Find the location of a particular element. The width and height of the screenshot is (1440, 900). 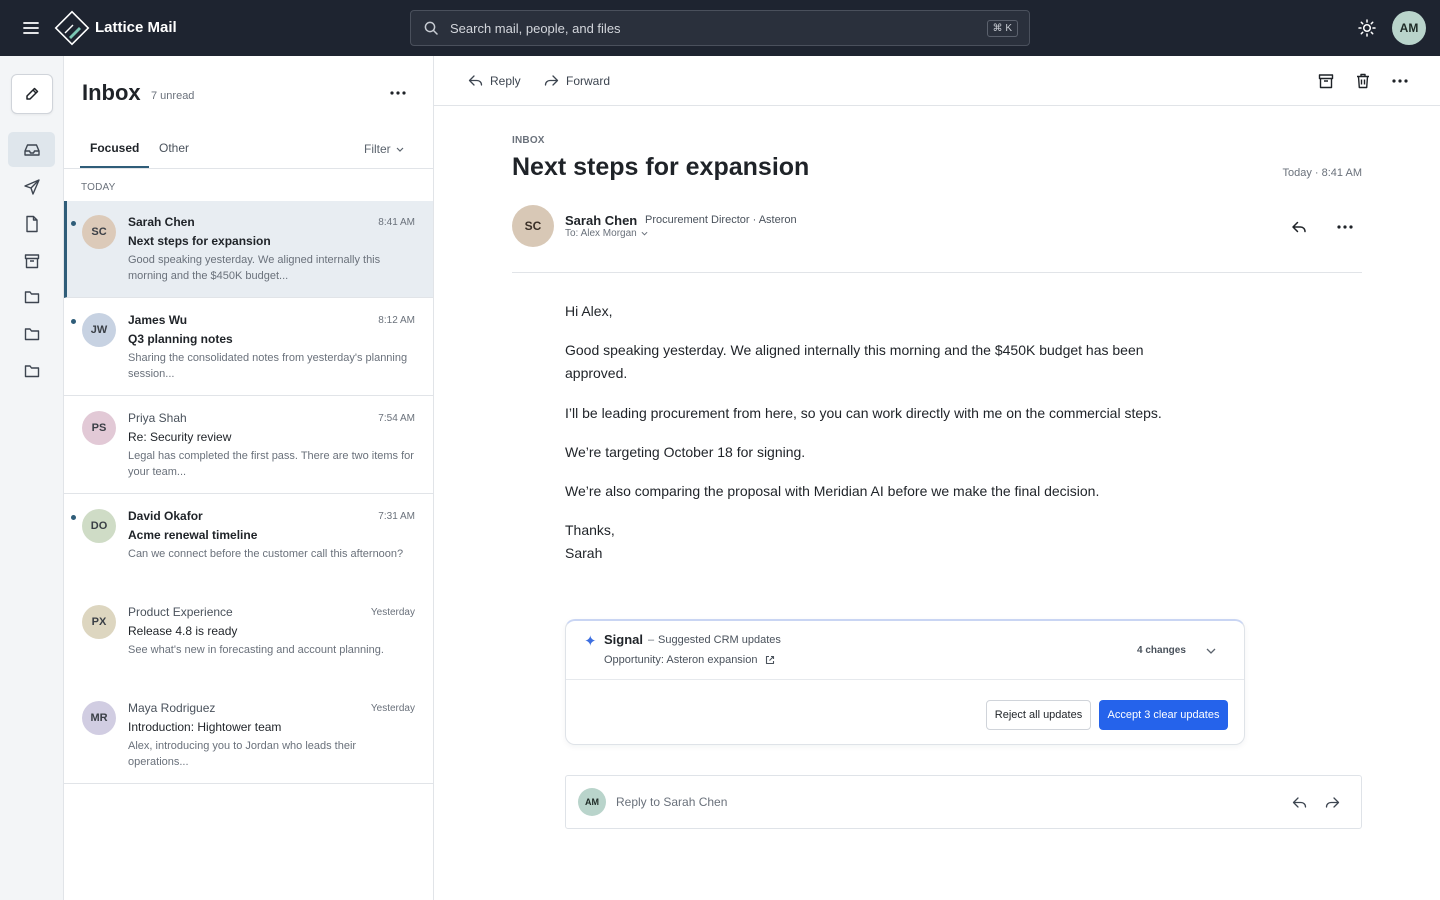

forward-button: Forward is located at coordinates (577, 81).